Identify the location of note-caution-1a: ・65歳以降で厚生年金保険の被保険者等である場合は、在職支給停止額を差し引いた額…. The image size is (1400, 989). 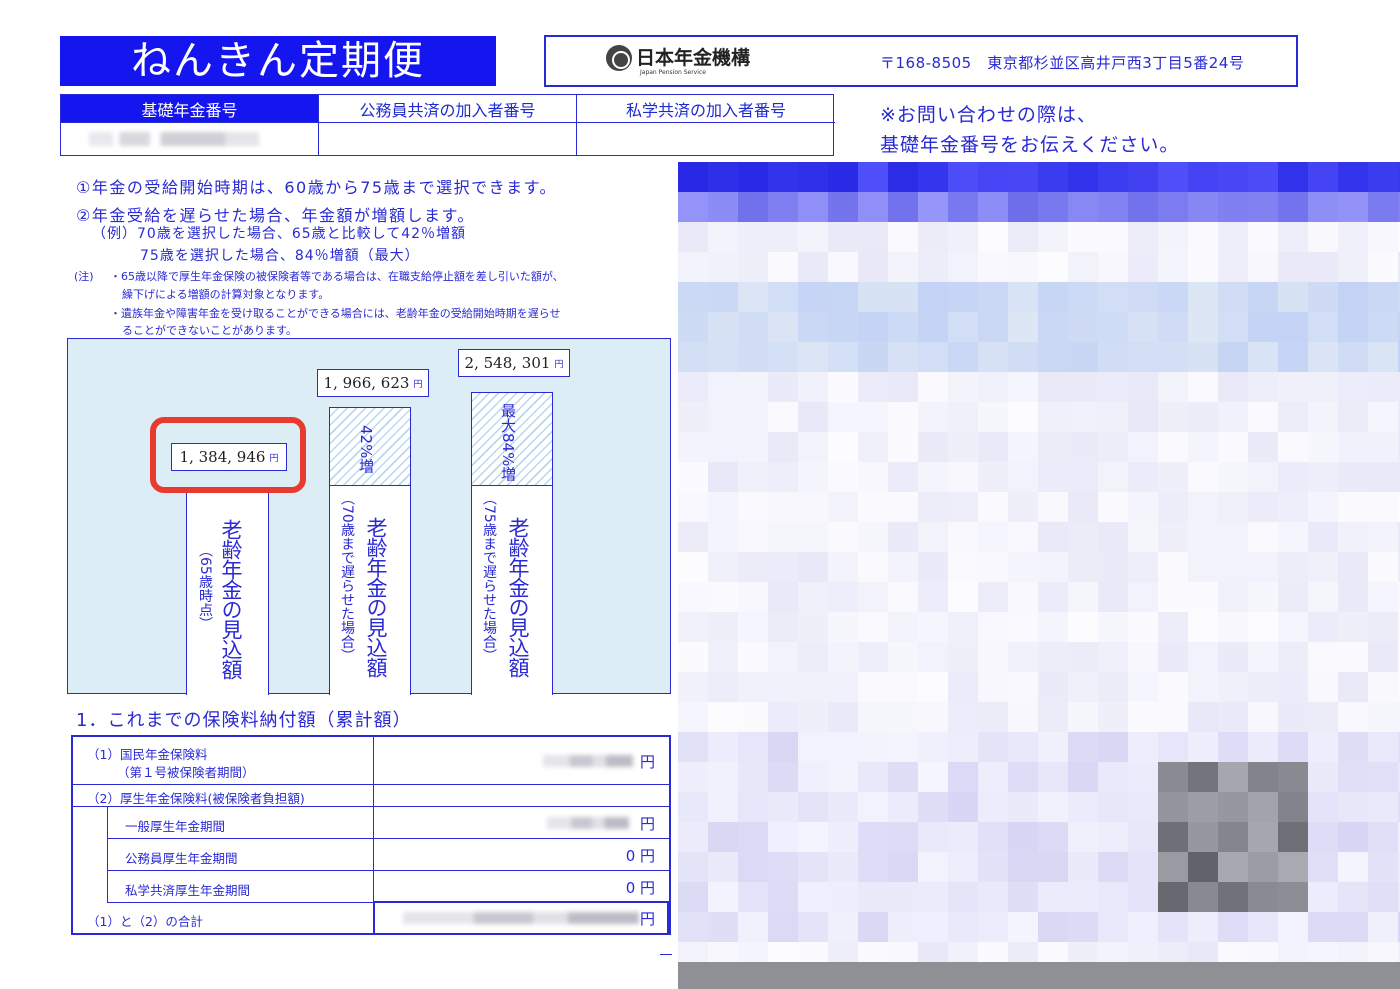
(337, 276).